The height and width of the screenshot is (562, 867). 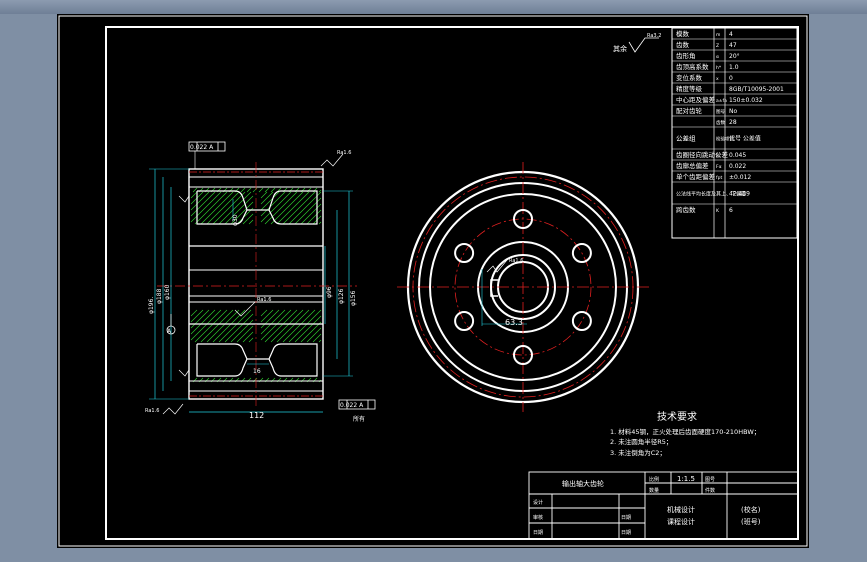 I want to click on rough-bottom-label: Ra1.6, so click(x=152, y=411).